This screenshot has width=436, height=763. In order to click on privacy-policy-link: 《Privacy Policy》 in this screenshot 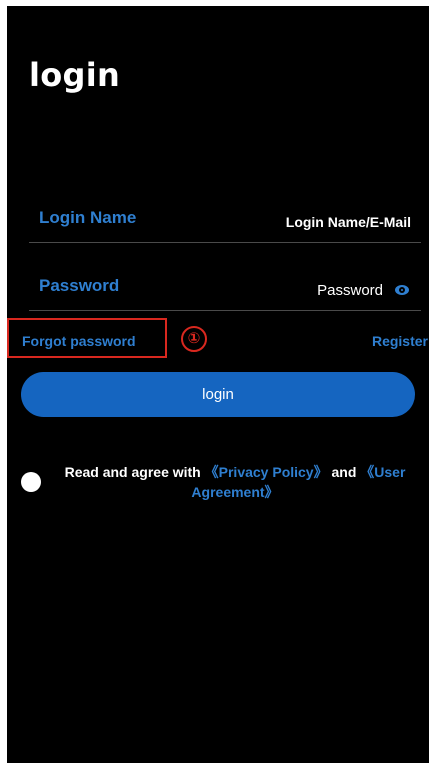, I will do `click(266, 472)`.